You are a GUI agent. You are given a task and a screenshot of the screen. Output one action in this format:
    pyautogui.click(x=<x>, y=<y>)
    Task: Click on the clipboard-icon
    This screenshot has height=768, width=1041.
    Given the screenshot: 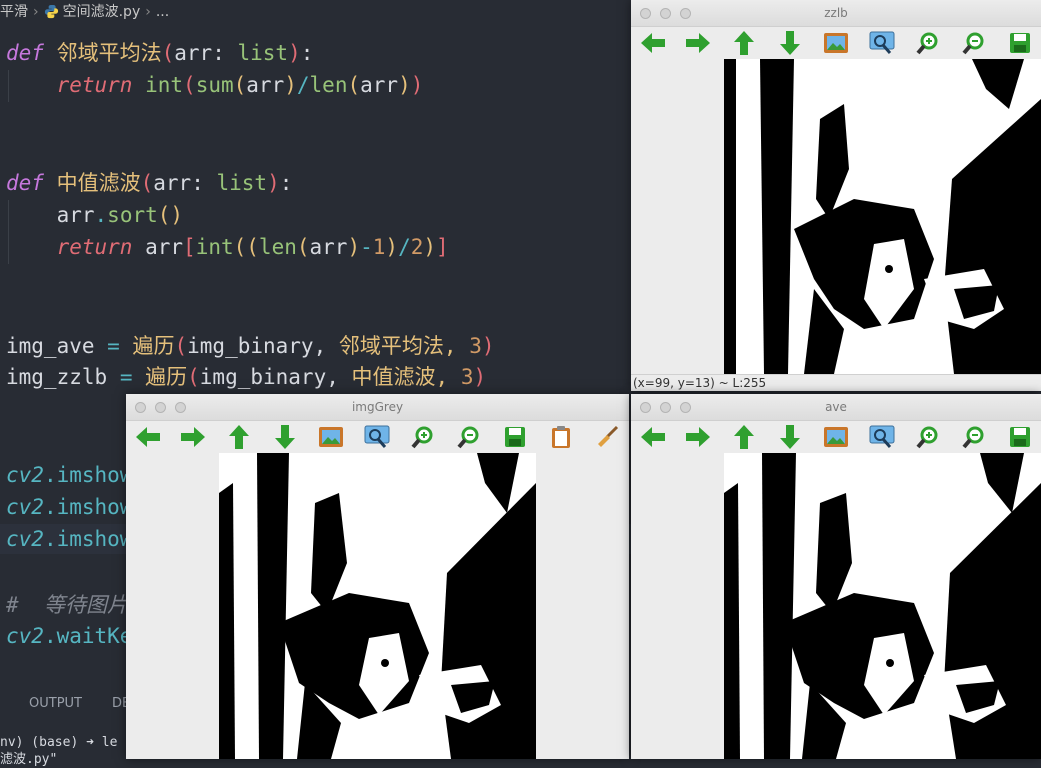 What is the action you would take?
    pyautogui.click(x=561, y=437)
    